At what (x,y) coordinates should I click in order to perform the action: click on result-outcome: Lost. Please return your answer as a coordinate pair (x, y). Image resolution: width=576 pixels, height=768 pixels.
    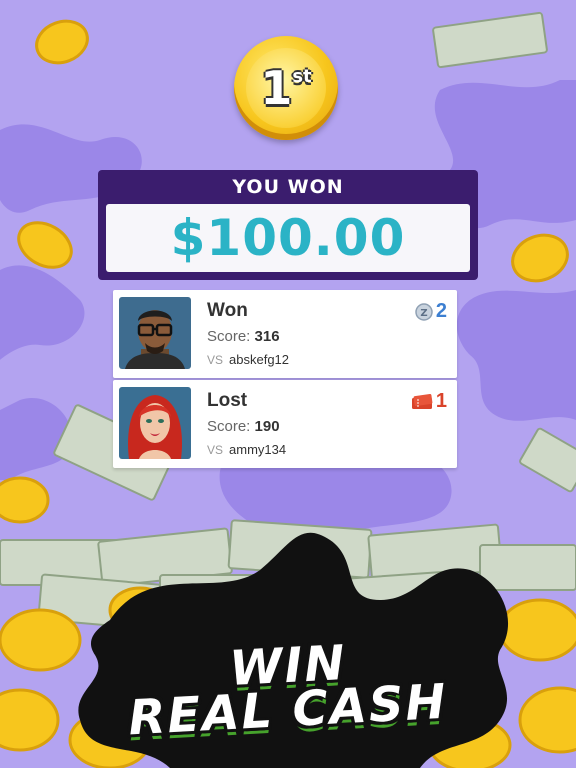
    Looking at the image, I should click on (227, 400).